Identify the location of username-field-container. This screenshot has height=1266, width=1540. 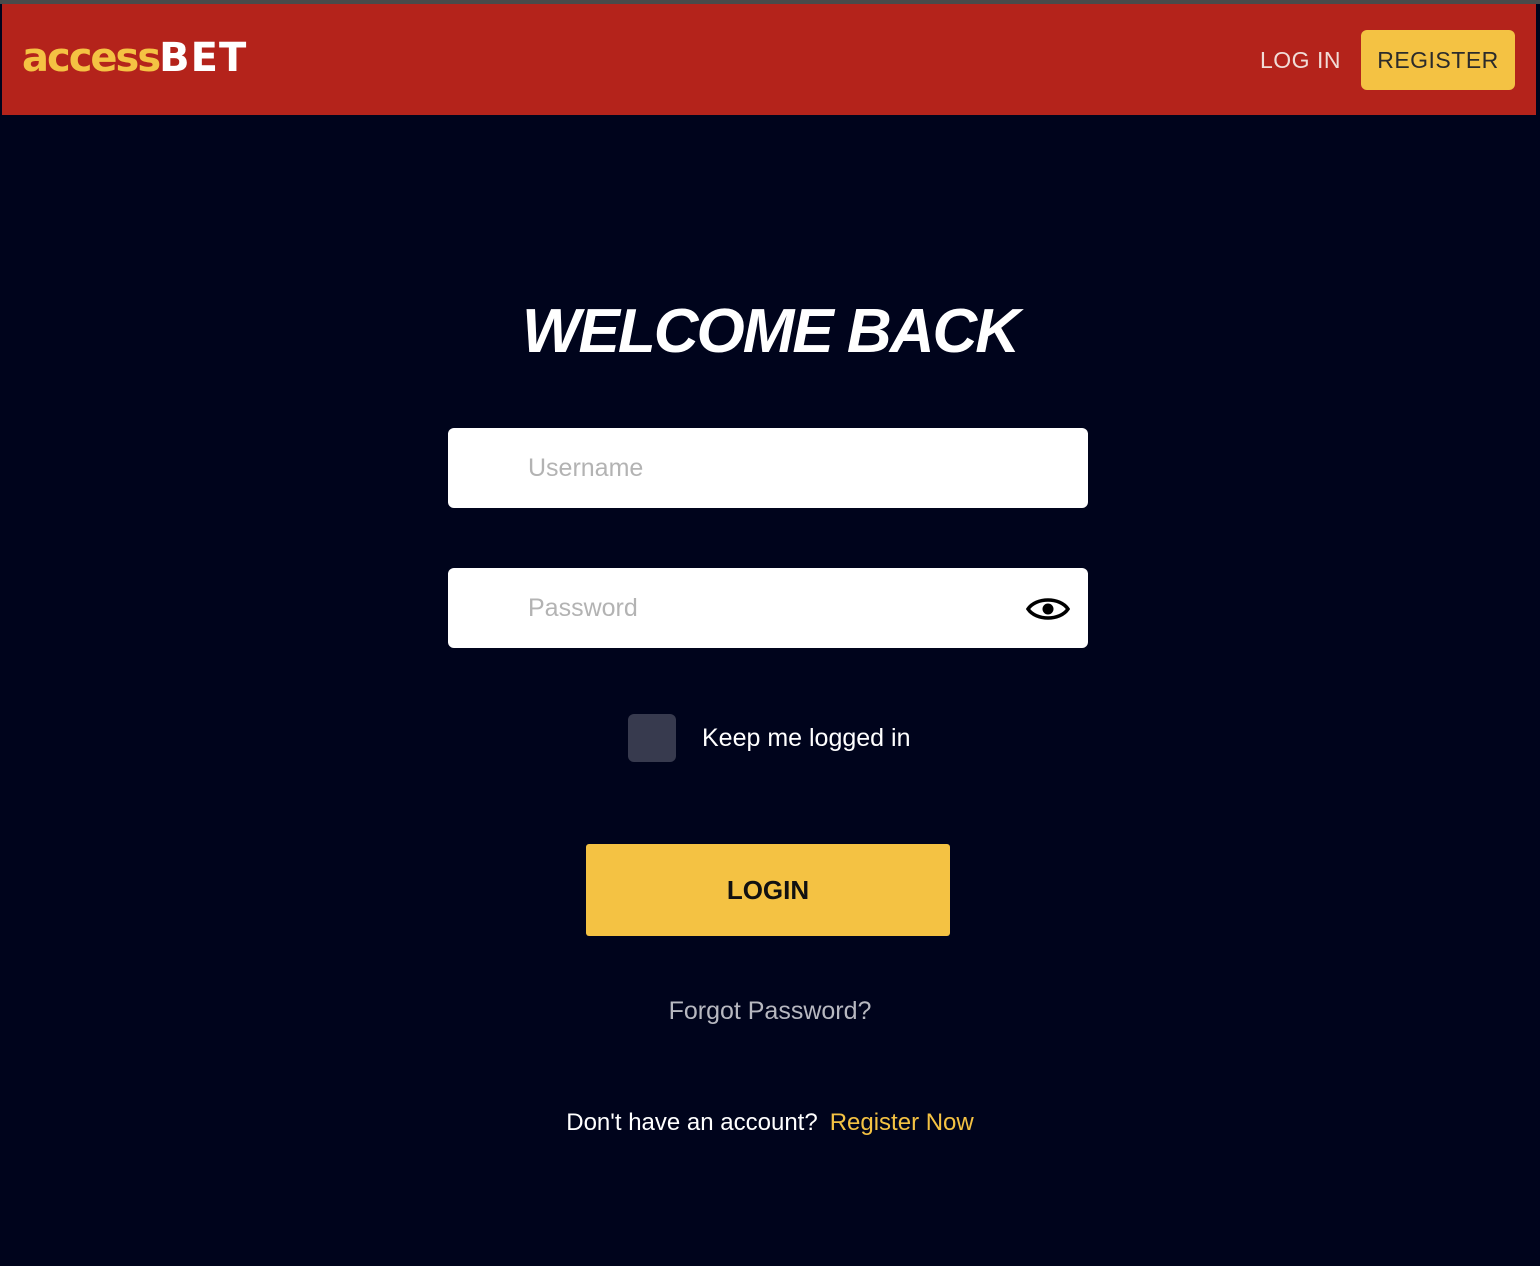
(768, 468).